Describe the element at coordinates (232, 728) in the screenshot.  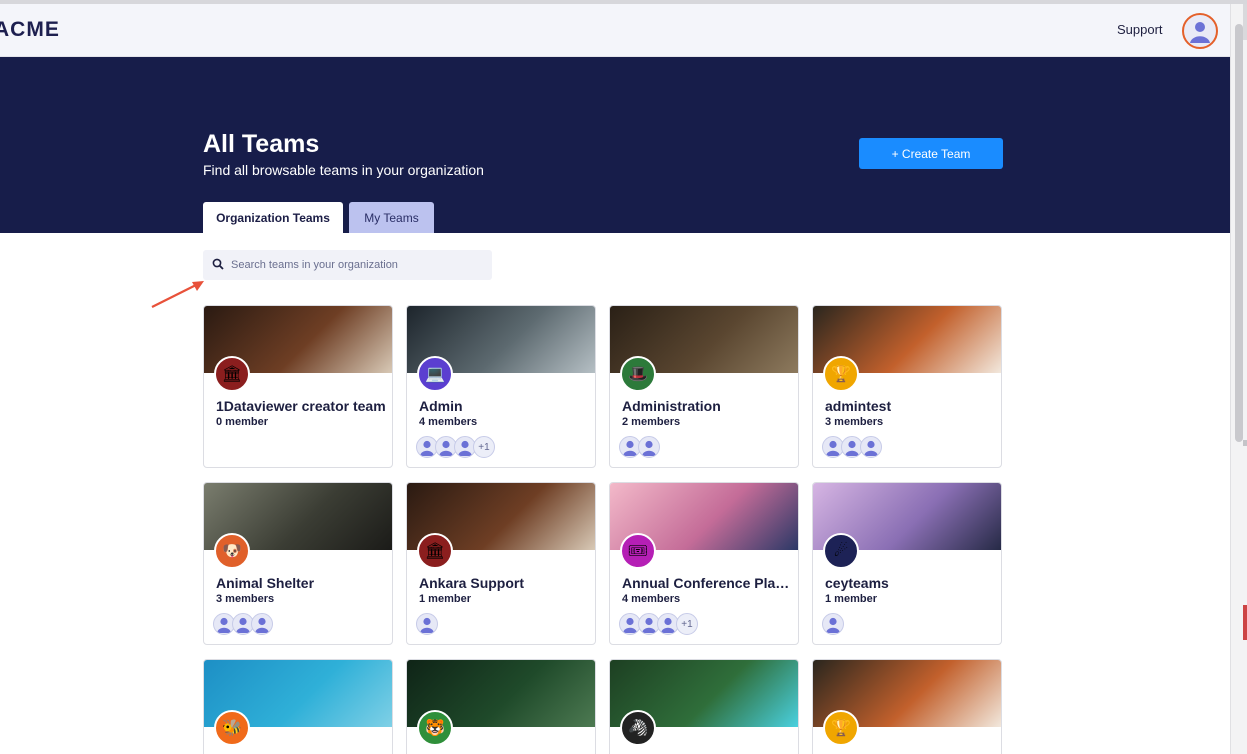
I see `bee-icon: 🐝` at that location.